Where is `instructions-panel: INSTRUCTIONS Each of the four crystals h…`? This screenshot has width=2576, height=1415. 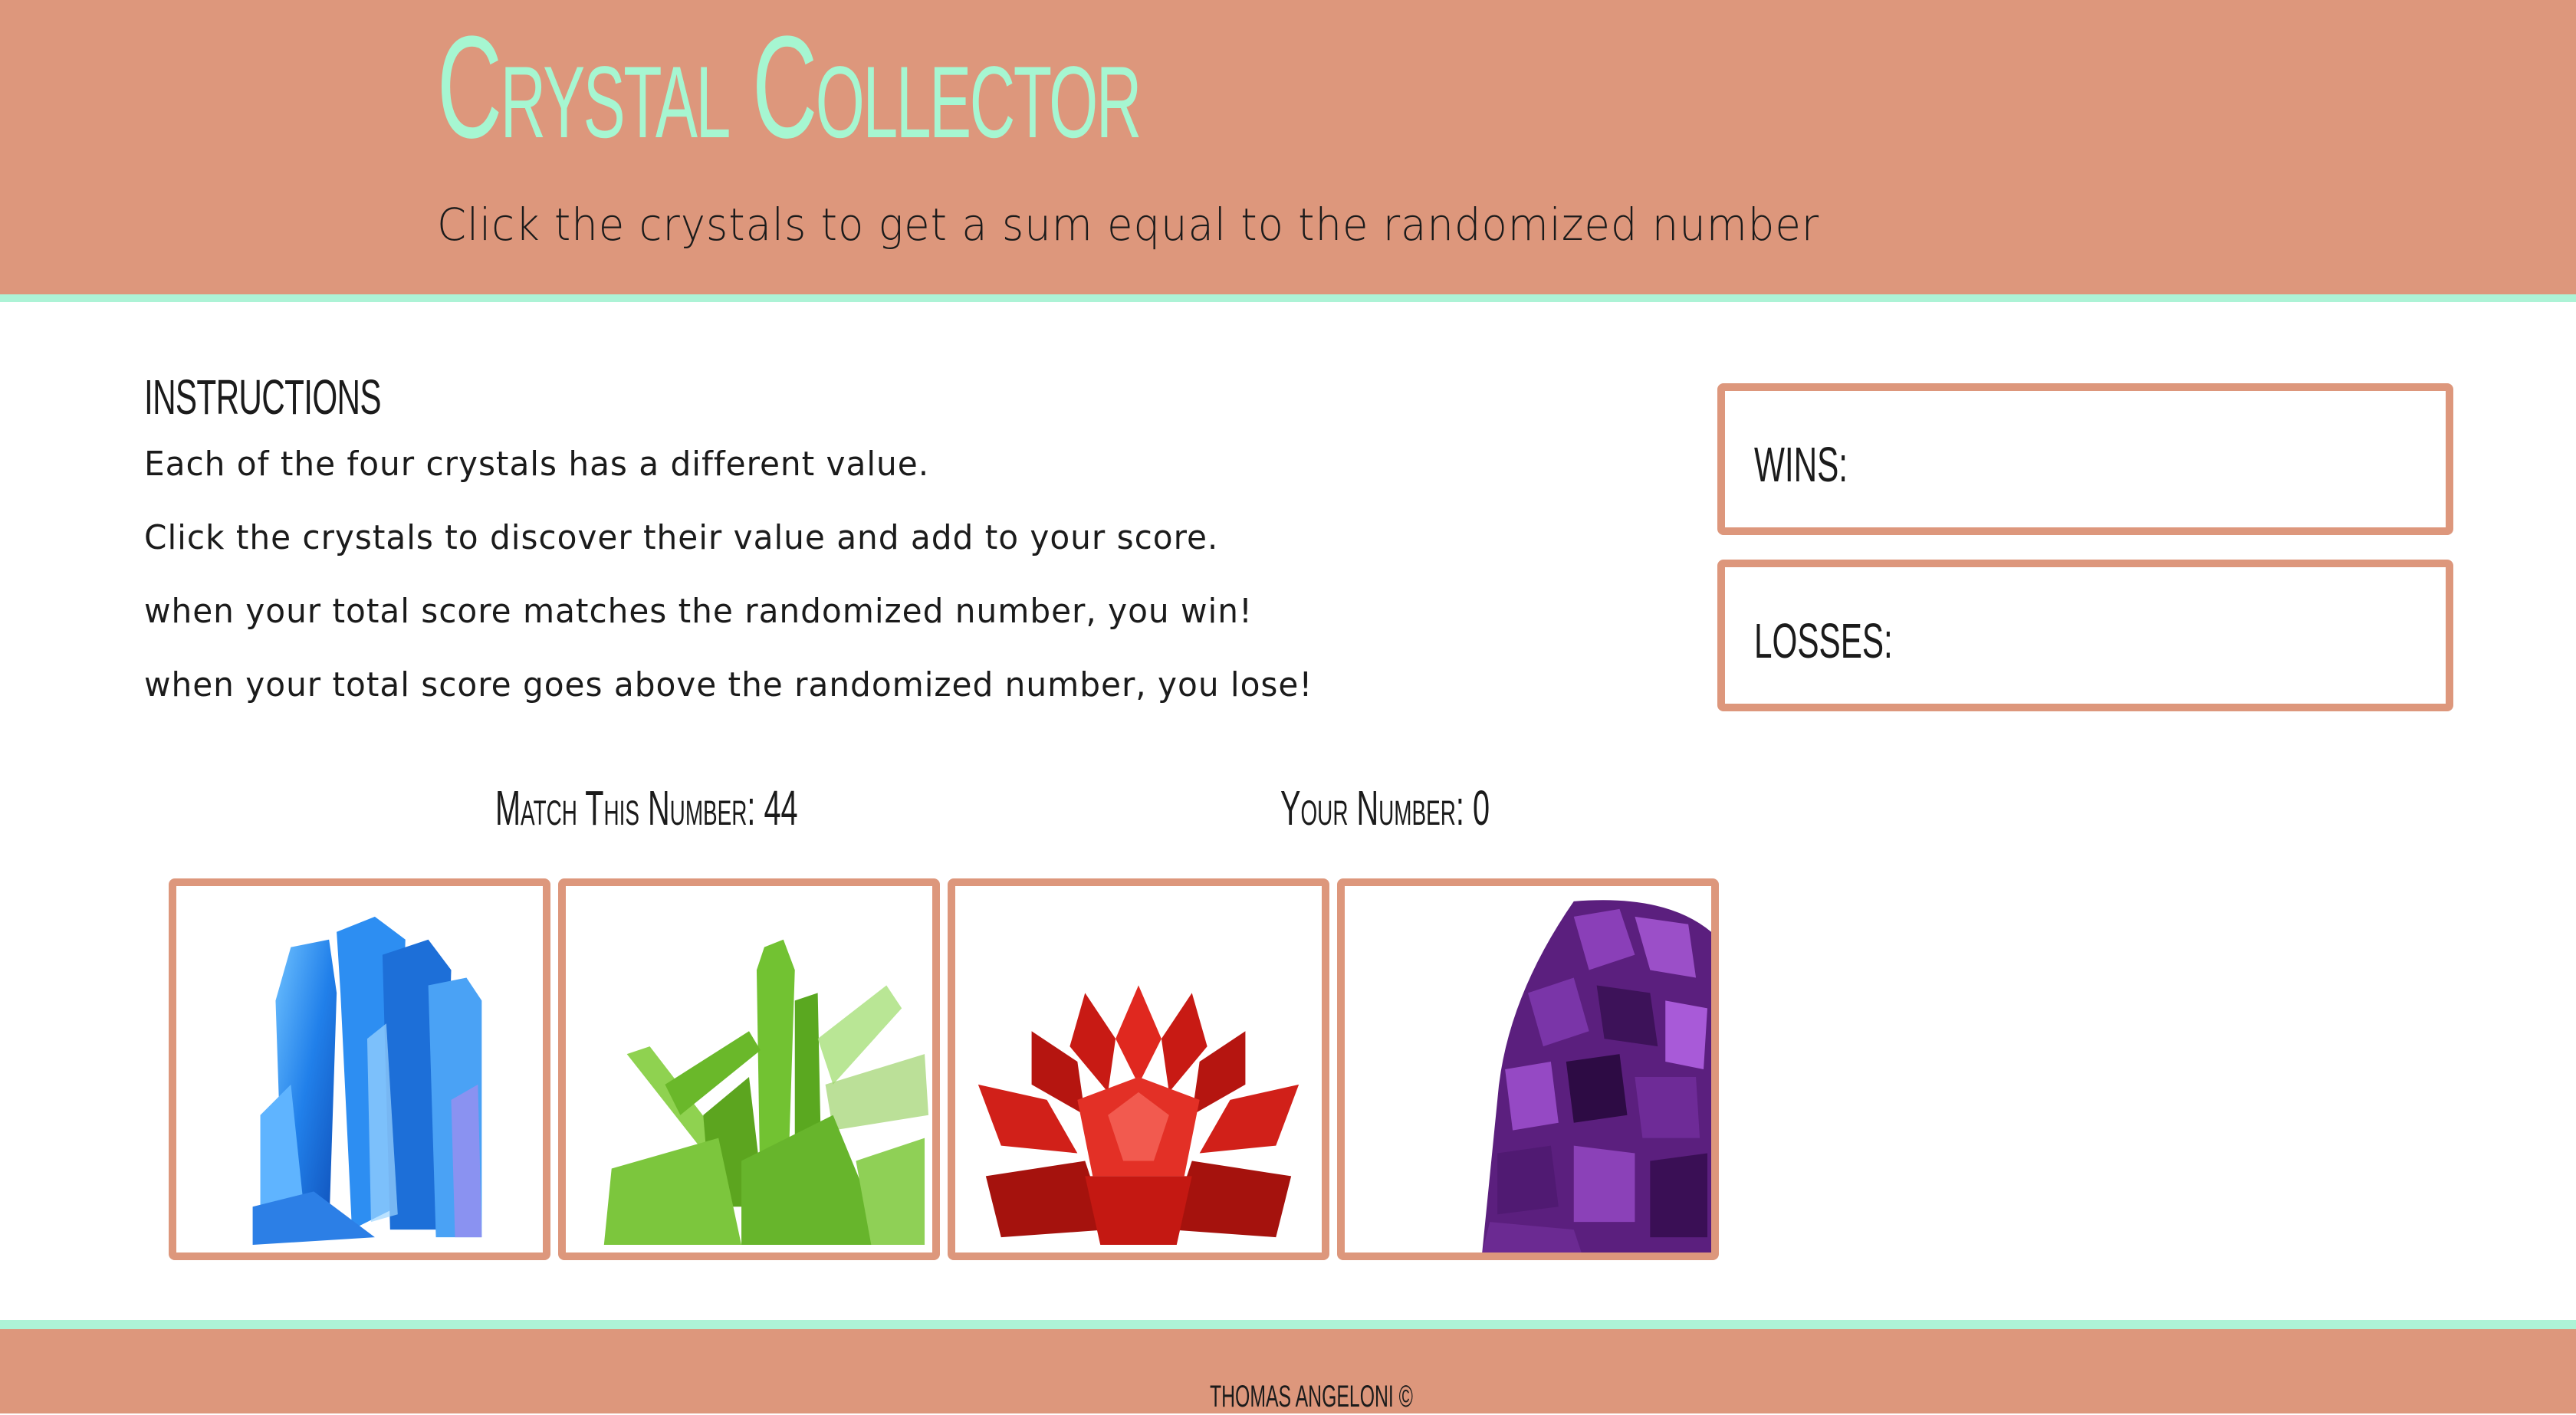
instructions-panel: INSTRUCTIONS Each of the four crystals h… is located at coordinates (872, 536).